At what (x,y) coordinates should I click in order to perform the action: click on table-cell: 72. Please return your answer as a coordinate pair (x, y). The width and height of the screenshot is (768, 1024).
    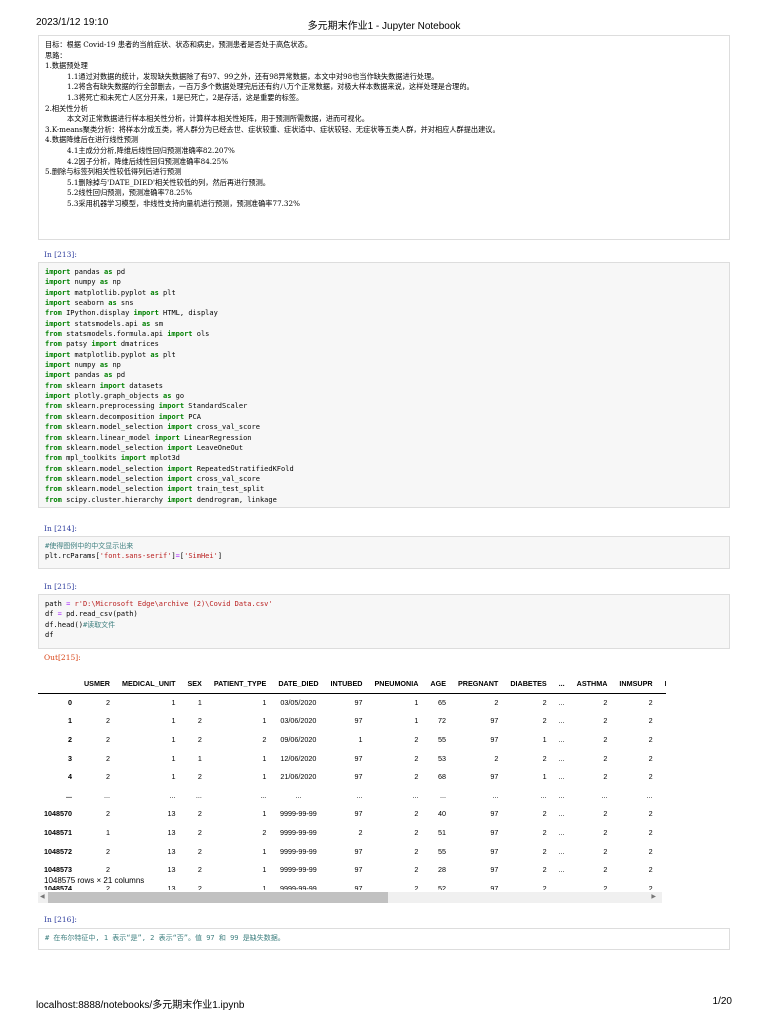
    Looking at the image, I should click on (441, 721).